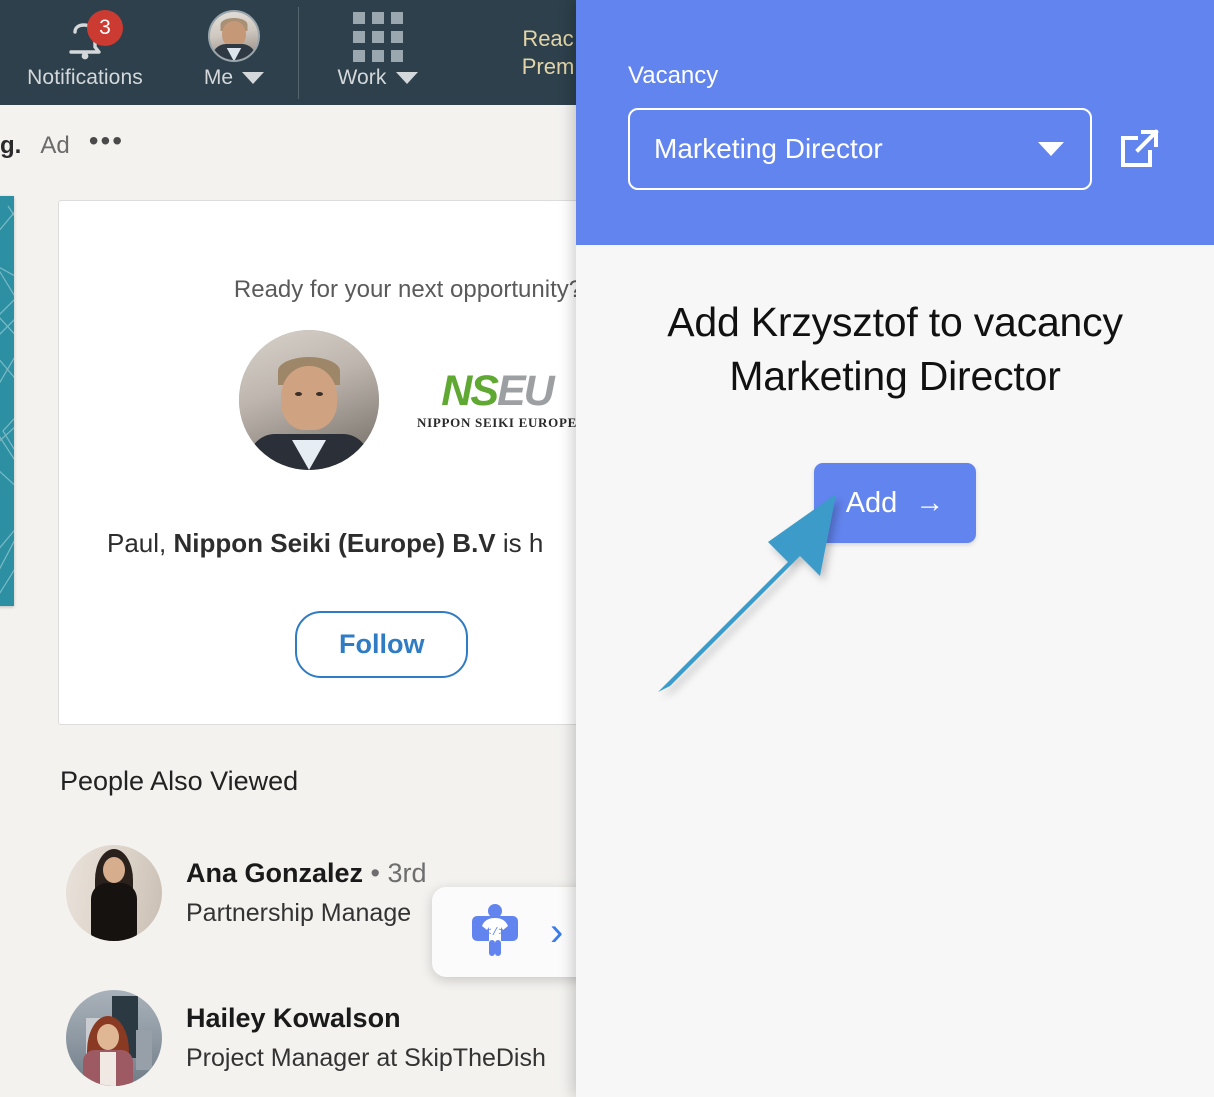 The height and width of the screenshot is (1097, 1214). Describe the element at coordinates (556, 932) in the screenshot. I see `chevron-right-icon: ›` at that location.